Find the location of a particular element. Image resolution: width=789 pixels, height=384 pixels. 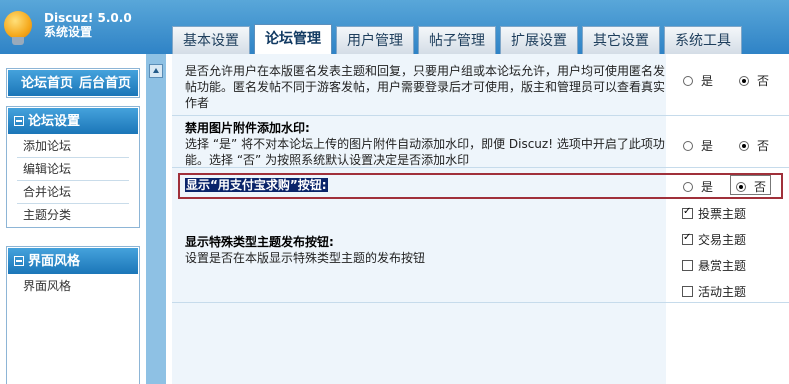

ui-style-header: 界面风格 is located at coordinates (73, 261).